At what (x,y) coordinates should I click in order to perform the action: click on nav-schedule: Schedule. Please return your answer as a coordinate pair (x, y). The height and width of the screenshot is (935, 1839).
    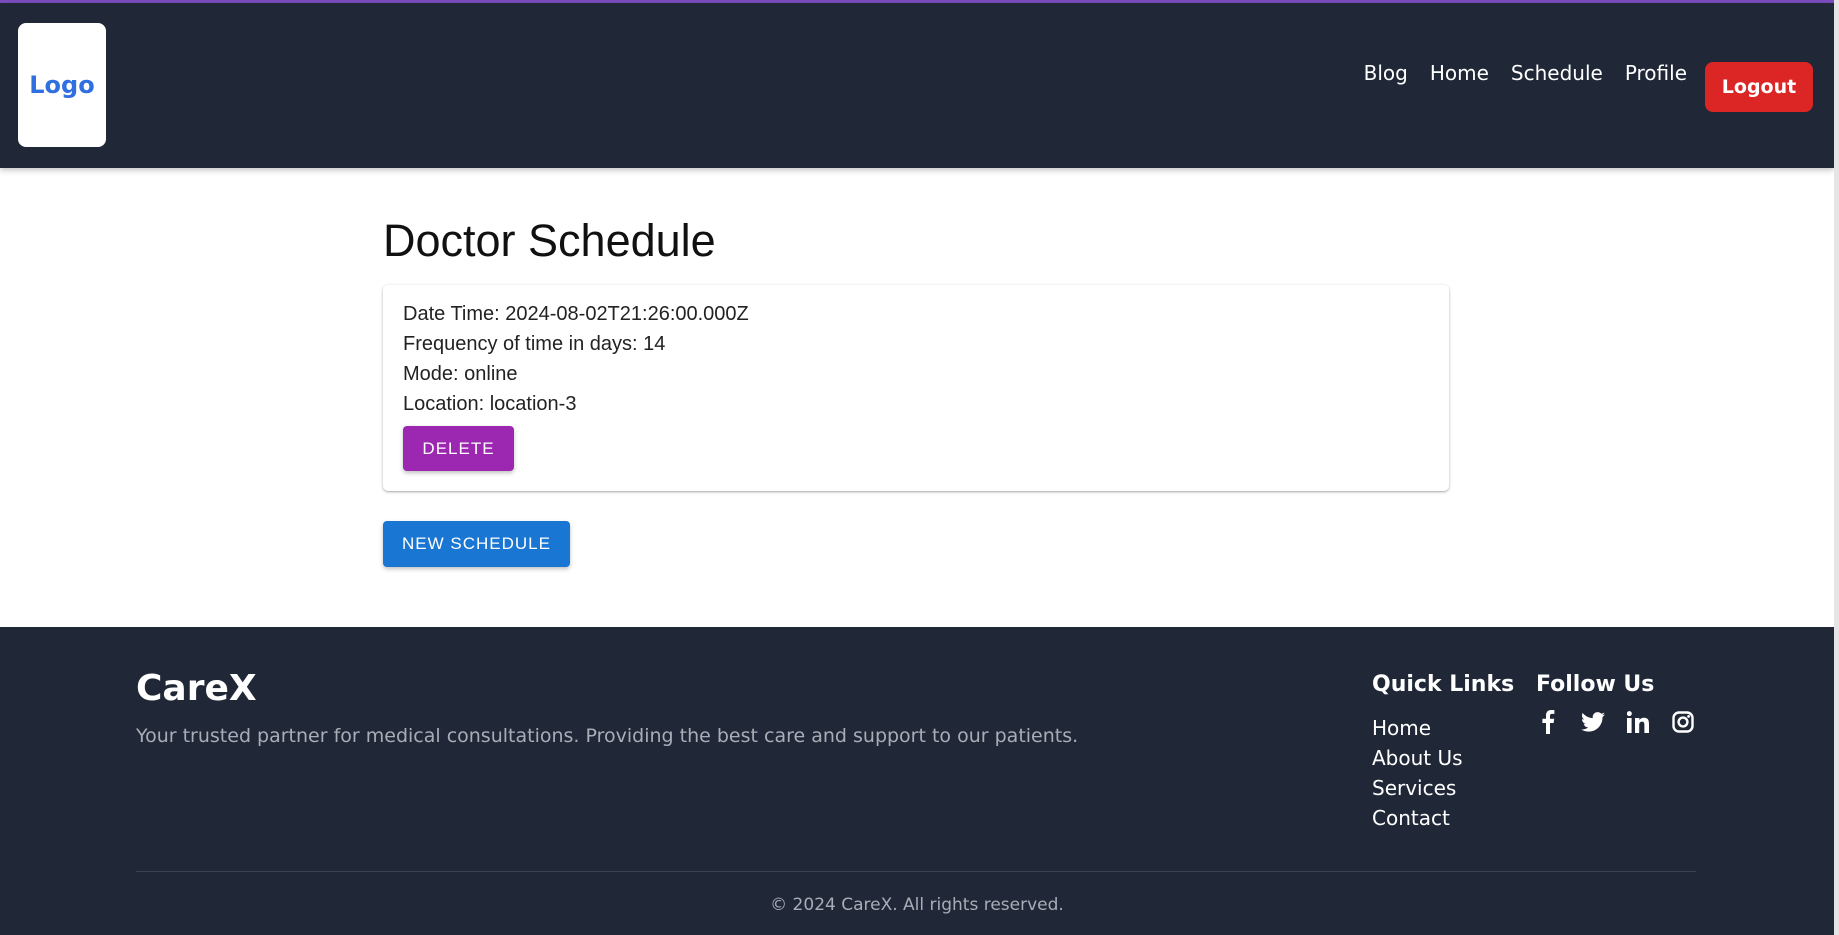
    Looking at the image, I should click on (1557, 73).